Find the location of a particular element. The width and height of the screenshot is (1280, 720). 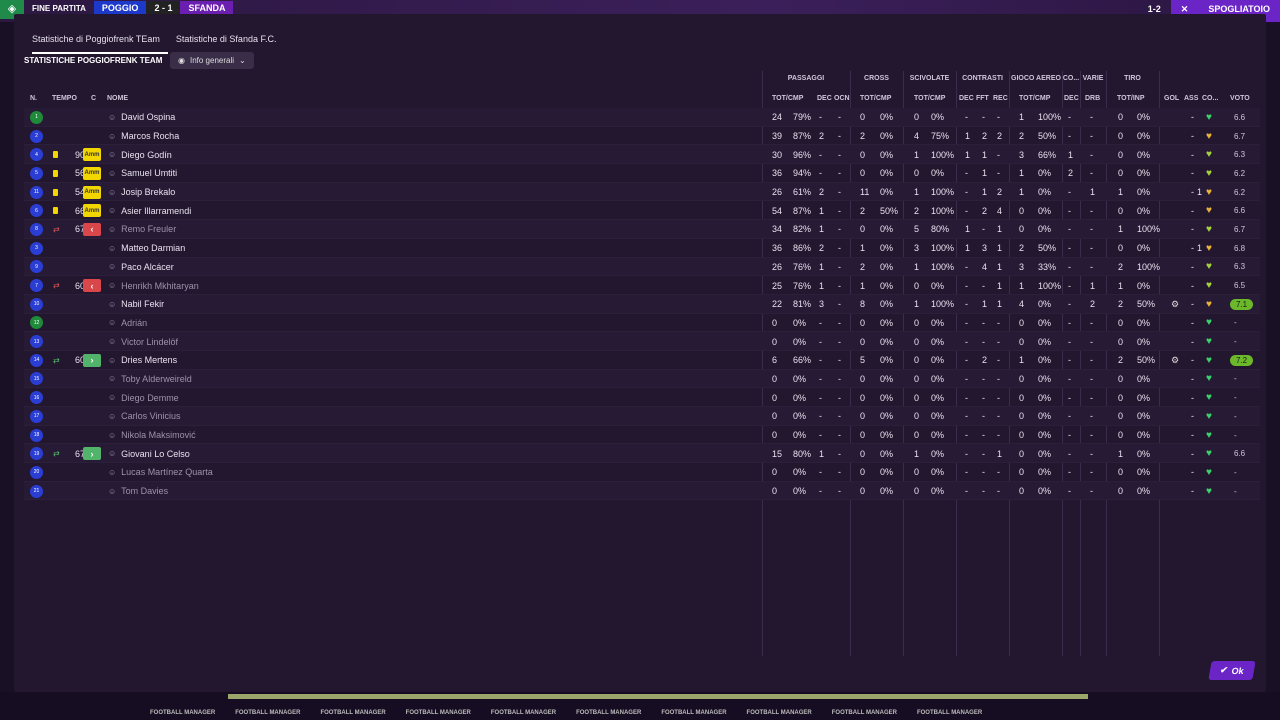

chevron-down-icon: ⌄ is located at coordinates (242, 60).